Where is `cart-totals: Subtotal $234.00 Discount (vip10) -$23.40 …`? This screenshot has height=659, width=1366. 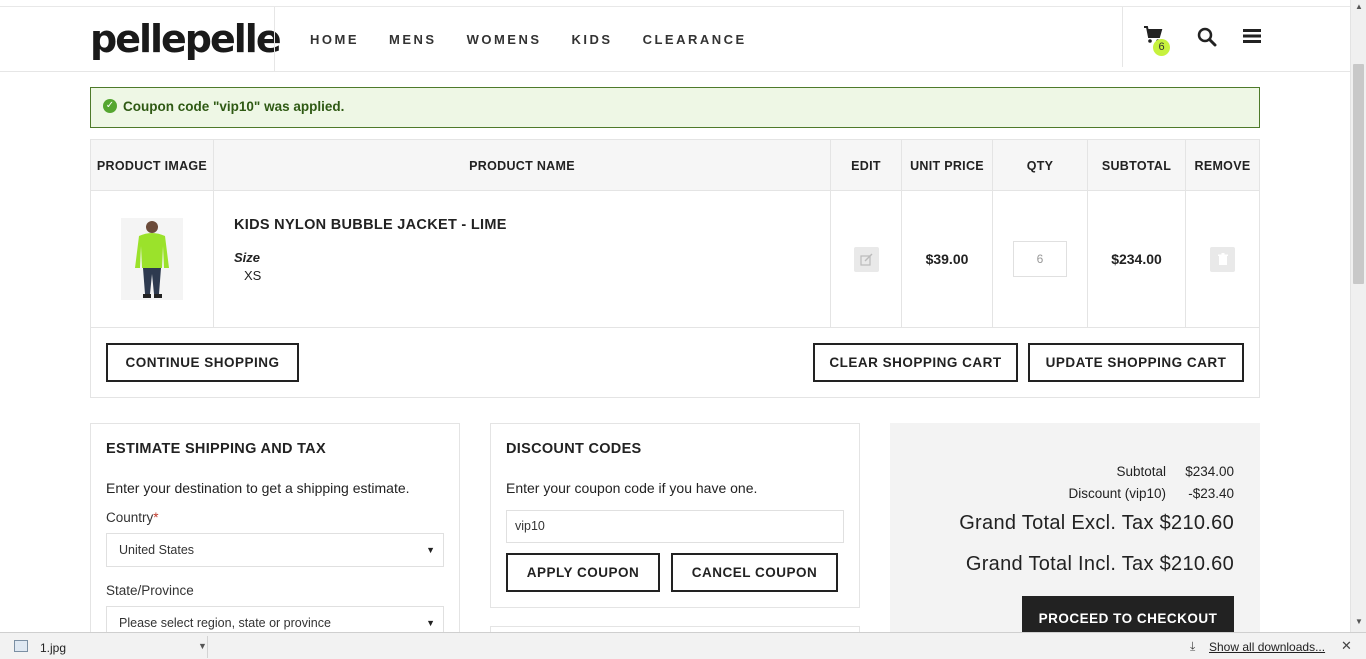 cart-totals: Subtotal $234.00 Discount (vip10) -$23.40 … is located at coordinates (1075, 527).